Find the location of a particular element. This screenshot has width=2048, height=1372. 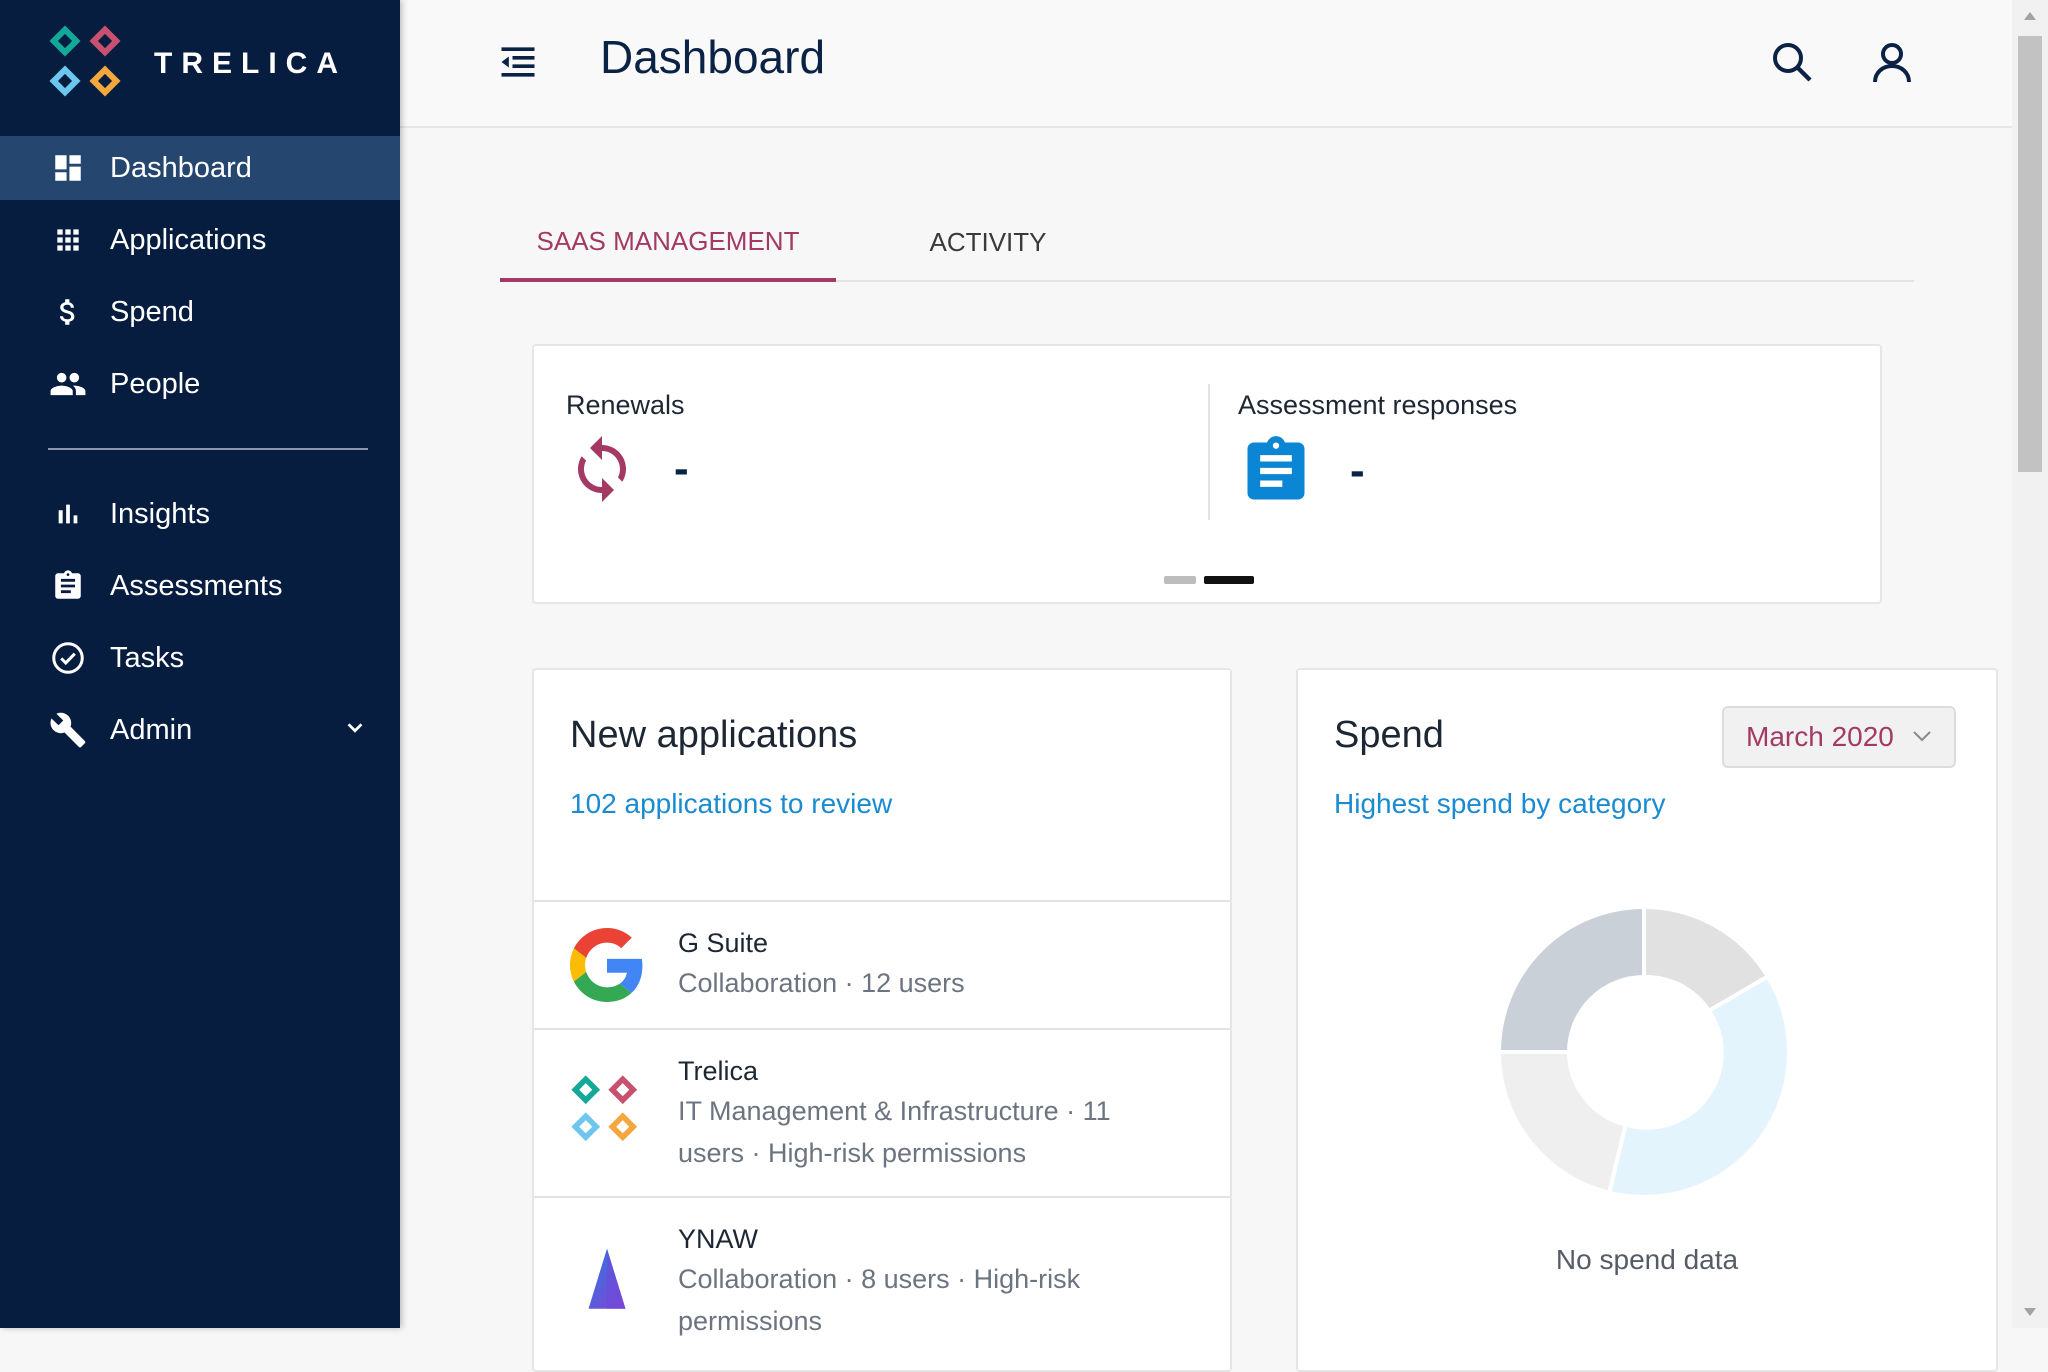

sidebar-divider is located at coordinates (208, 449).